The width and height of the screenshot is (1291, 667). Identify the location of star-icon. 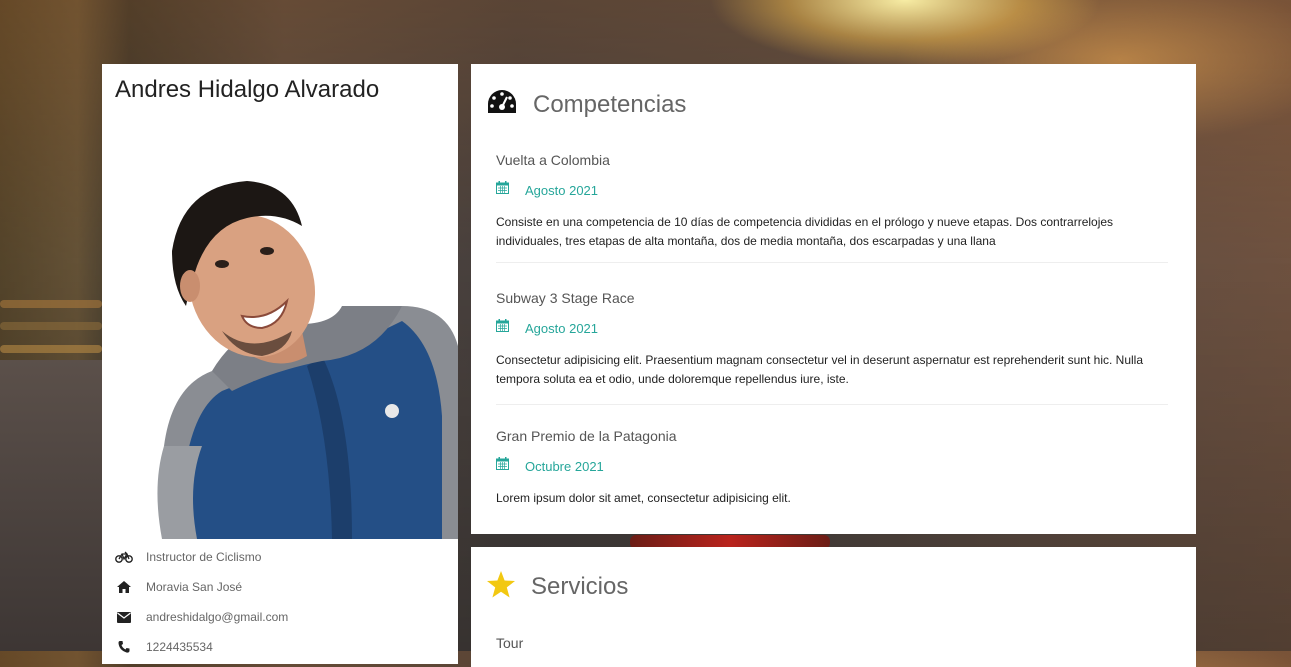
(501, 587).